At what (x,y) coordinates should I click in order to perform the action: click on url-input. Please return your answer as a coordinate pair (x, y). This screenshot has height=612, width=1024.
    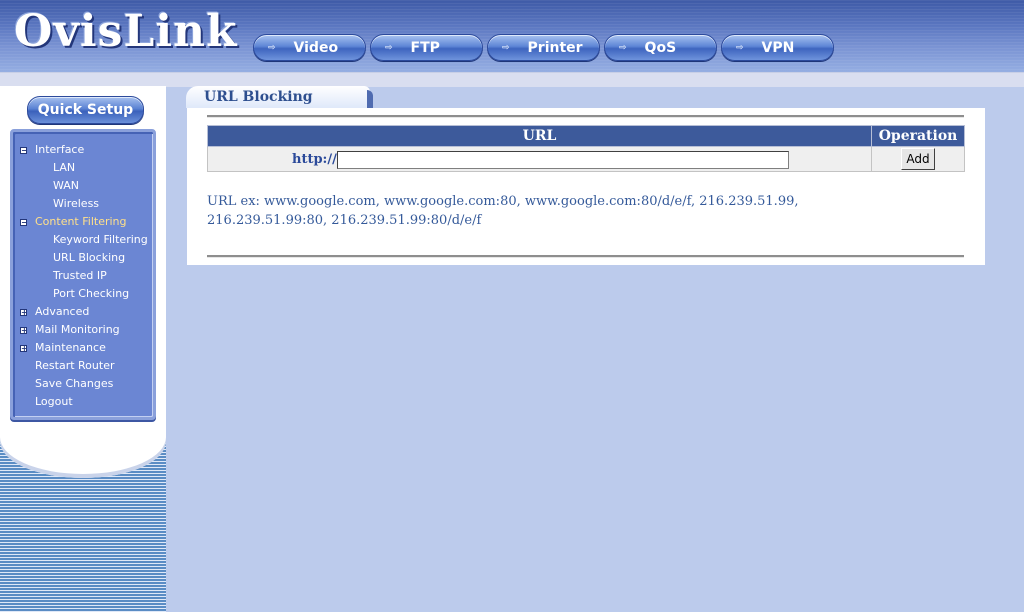
    Looking at the image, I should click on (562, 159).